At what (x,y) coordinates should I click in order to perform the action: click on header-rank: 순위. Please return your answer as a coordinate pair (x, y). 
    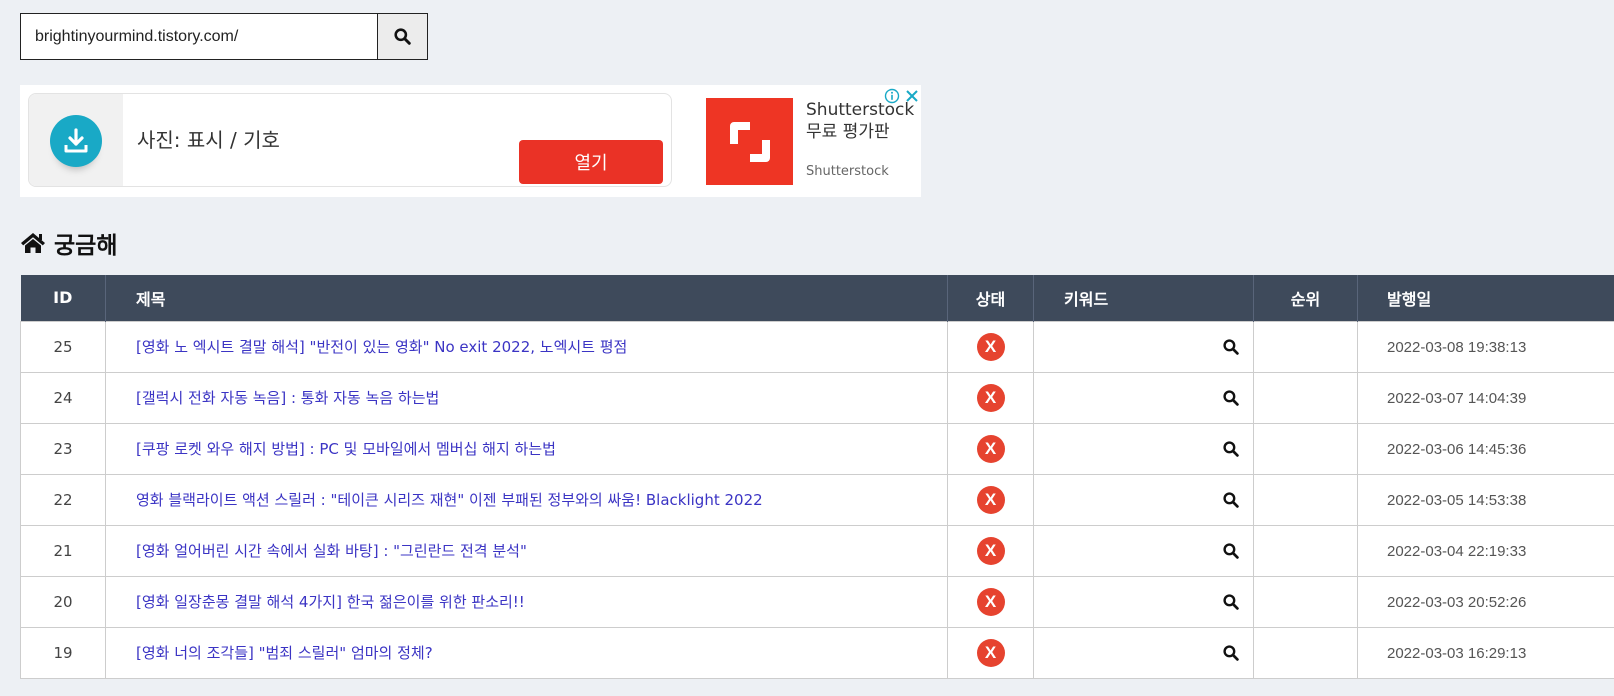
    Looking at the image, I should click on (1305, 298).